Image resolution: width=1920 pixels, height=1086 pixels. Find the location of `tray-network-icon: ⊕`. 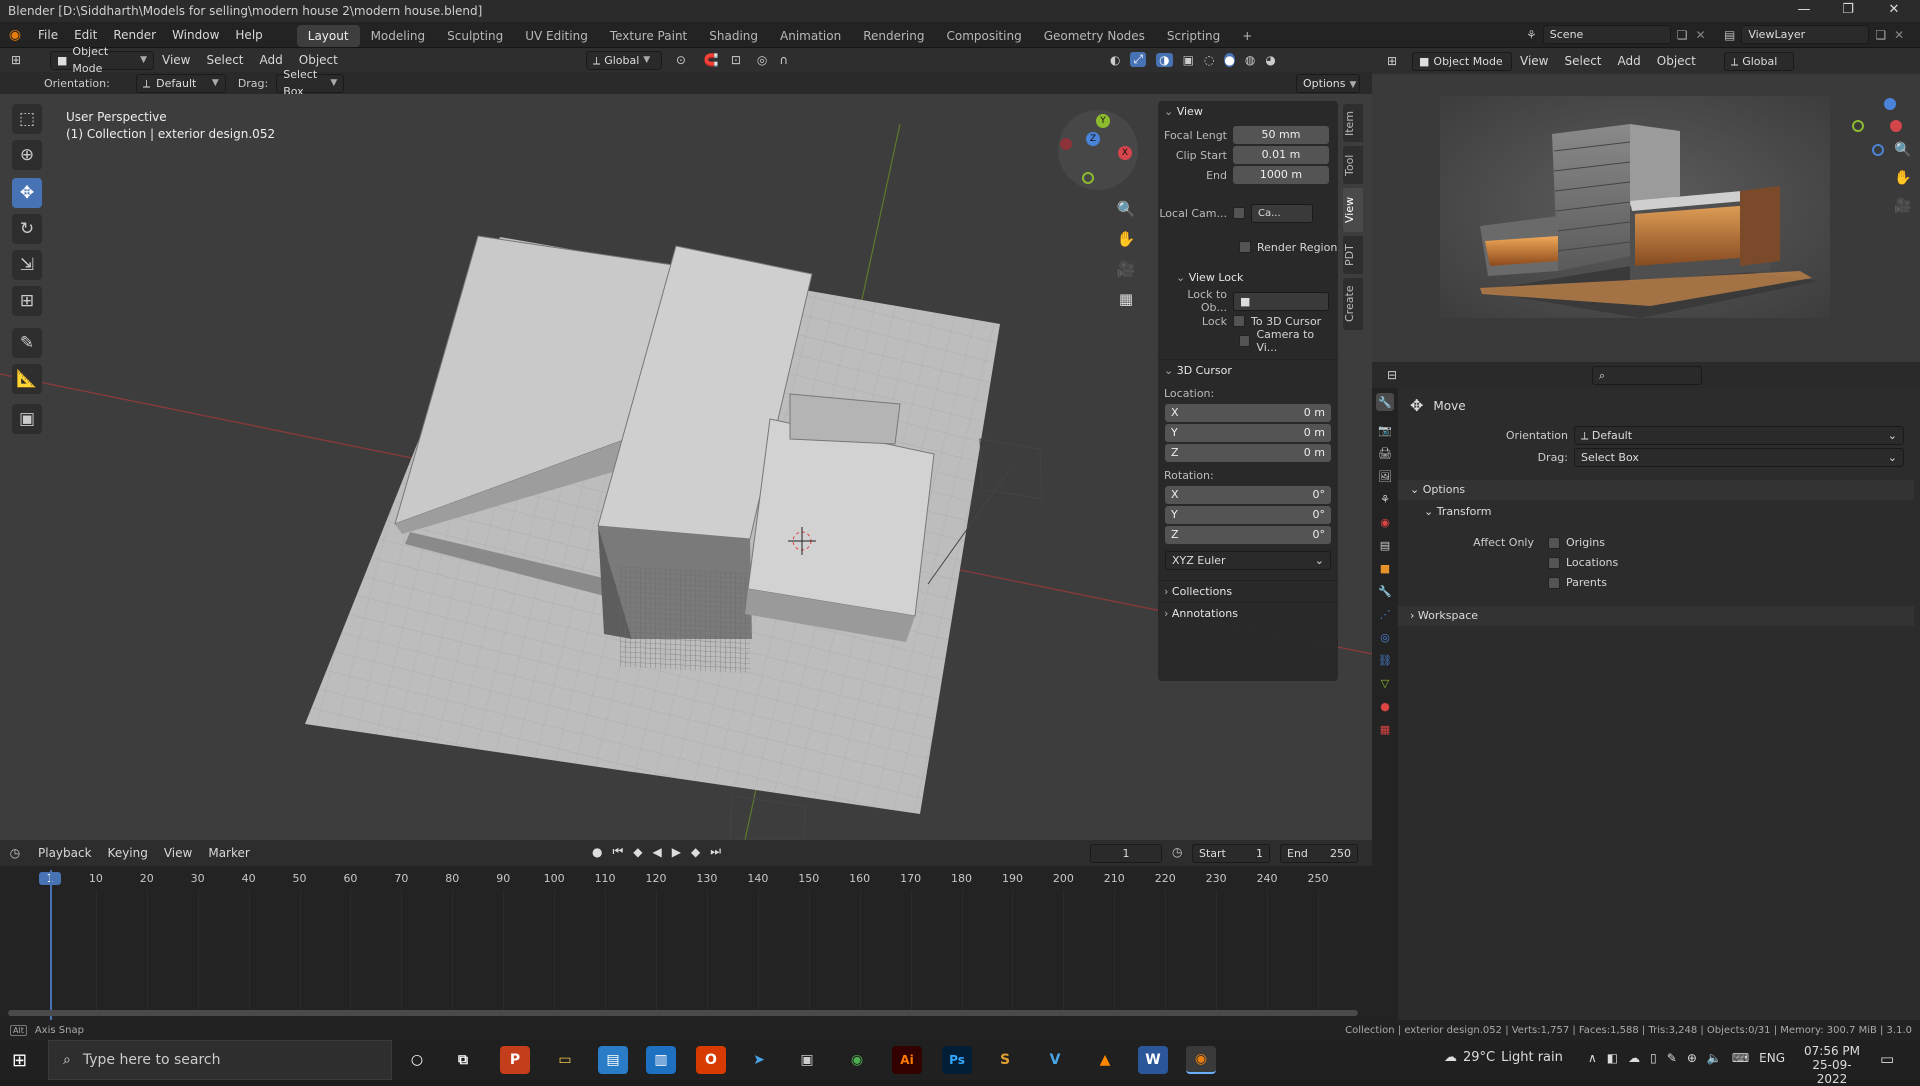

tray-network-icon: ⊕ is located at coordinates (1692, 1058).